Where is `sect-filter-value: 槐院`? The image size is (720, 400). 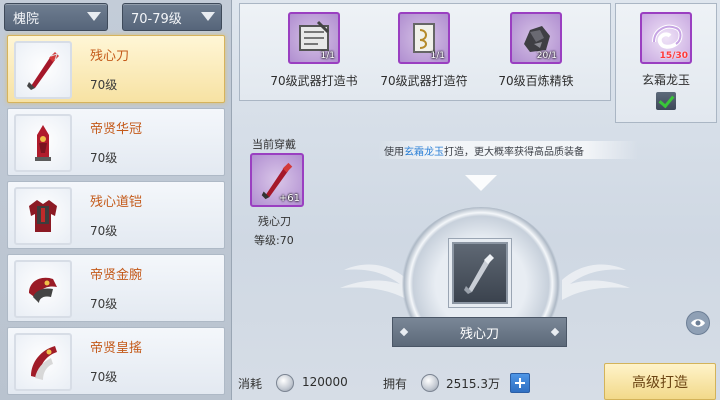
sect-filter-value: 槐院 is located at coordinates (26, 19).